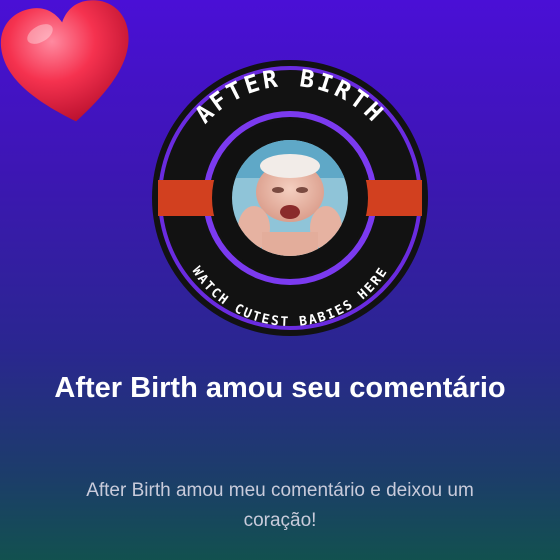  I want to click on heart-icon, so click(64, 61).